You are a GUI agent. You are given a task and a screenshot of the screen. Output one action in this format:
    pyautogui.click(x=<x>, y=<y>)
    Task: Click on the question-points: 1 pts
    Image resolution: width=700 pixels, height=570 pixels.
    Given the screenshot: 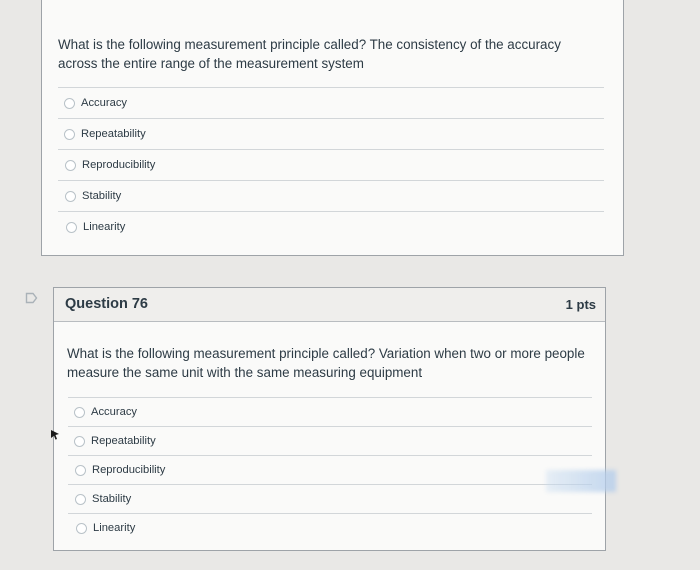 What is the action you would take?
    pyautogui.click(x=580, y=304)
    